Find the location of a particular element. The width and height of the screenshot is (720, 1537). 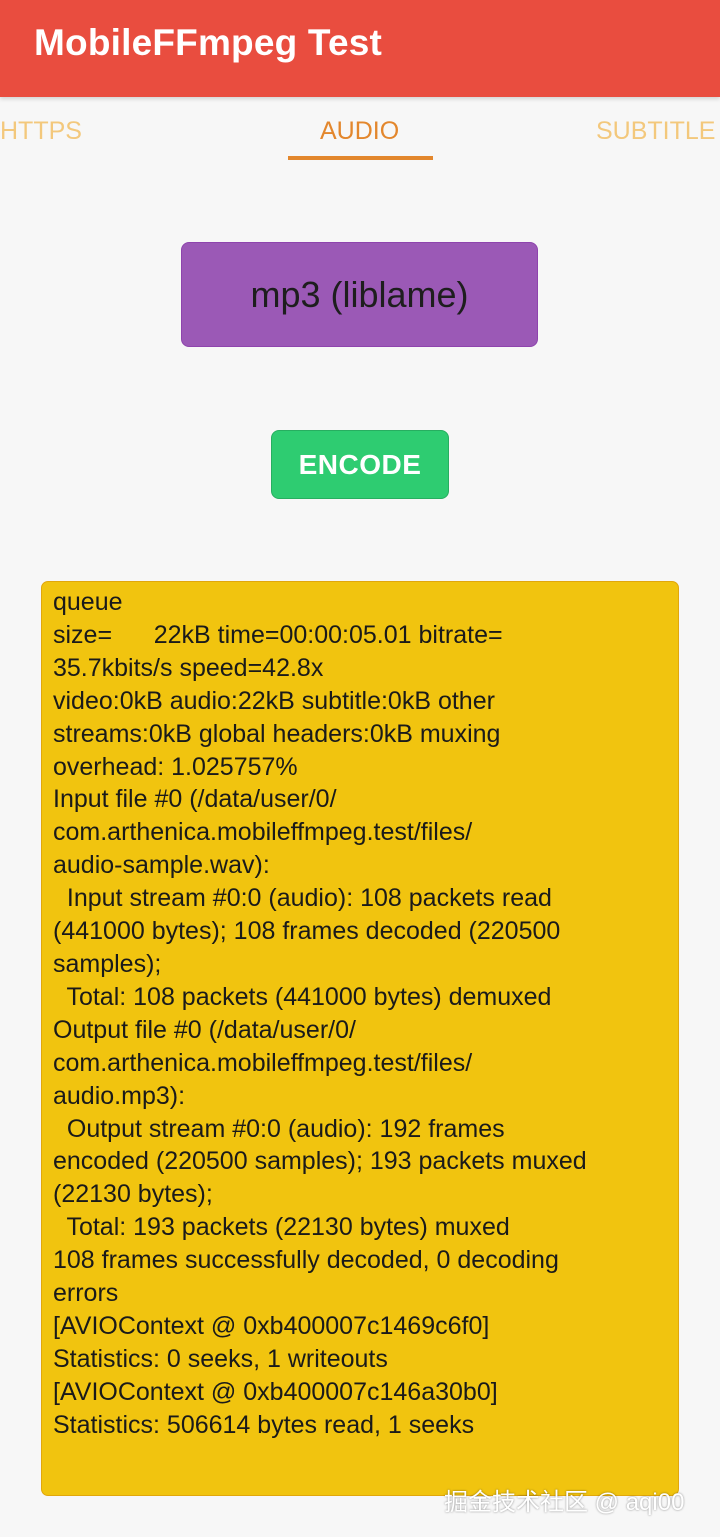

tab-bar: HTTPS AUDIO SUBTITLE is located at coordinates (360, 130).